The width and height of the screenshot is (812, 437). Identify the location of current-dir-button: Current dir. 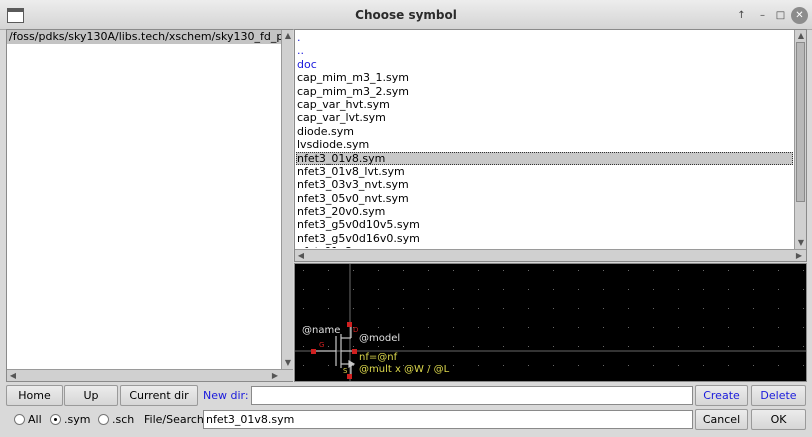
(159, 395).